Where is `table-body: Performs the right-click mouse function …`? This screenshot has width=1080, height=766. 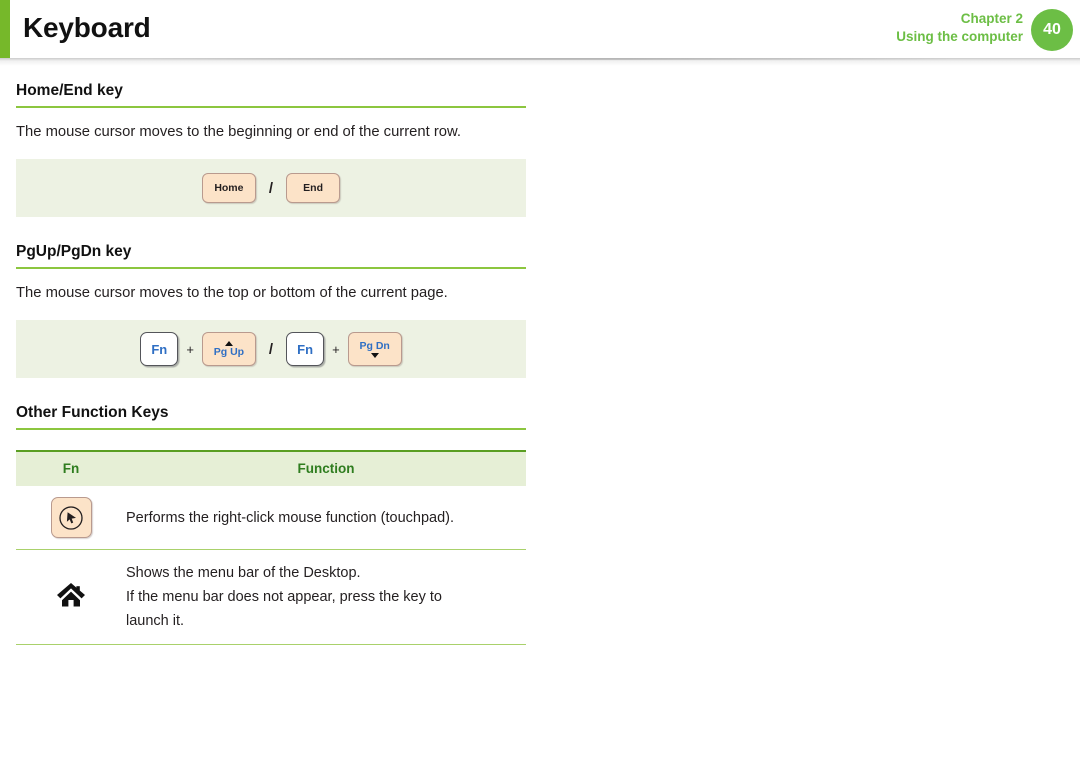 table-body: Performs the right-click mouse function … is located at coordinates (271, 565).